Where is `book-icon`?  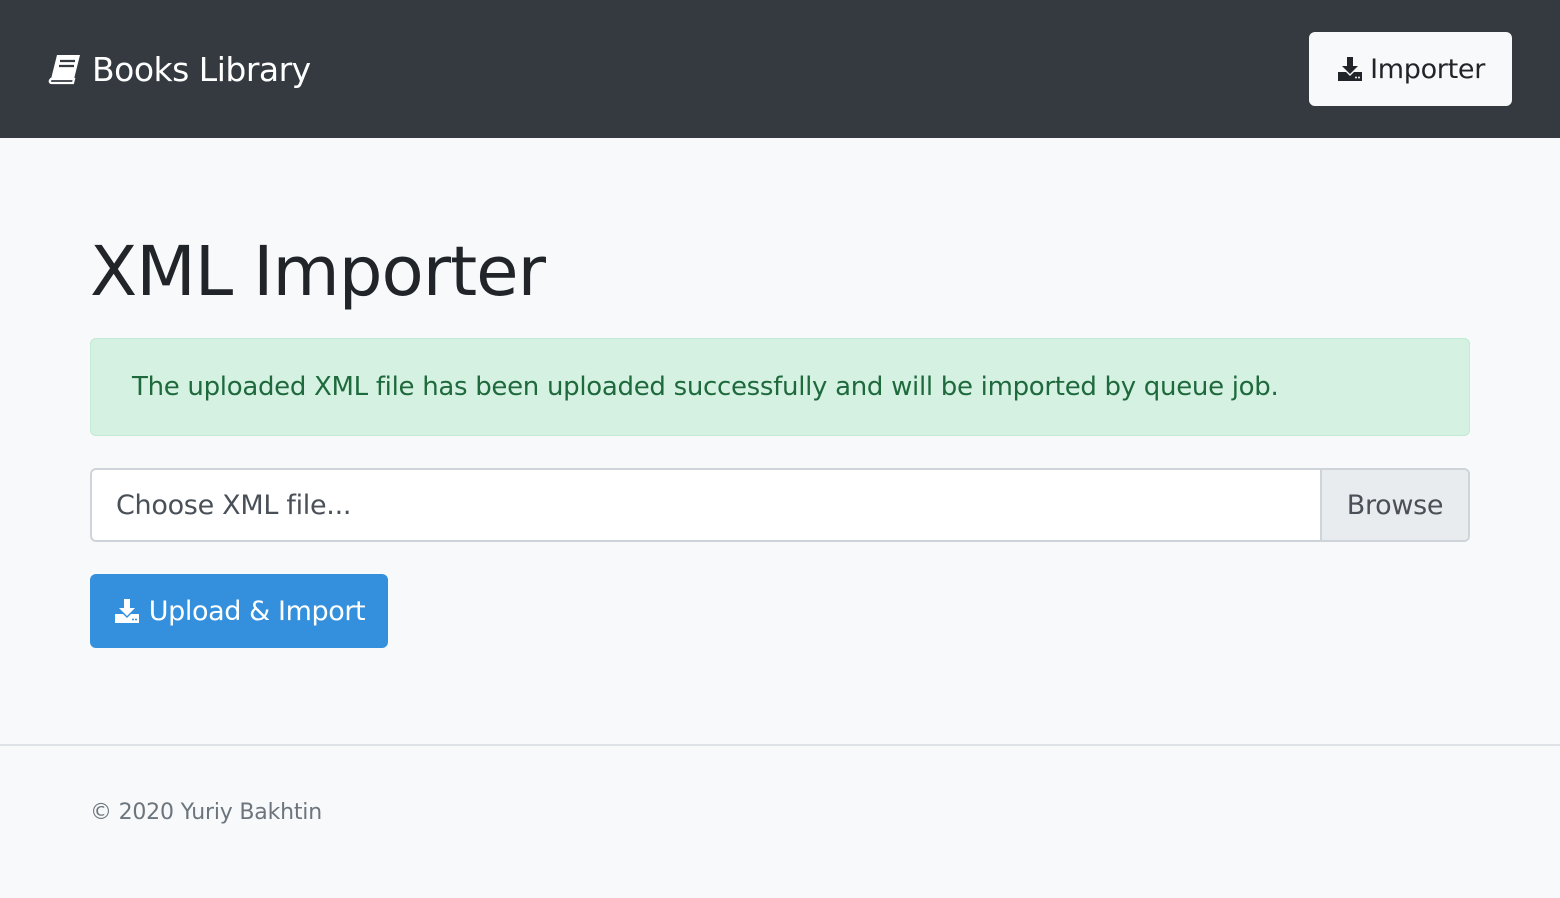
book-icon is located at coordinates (65, 69).